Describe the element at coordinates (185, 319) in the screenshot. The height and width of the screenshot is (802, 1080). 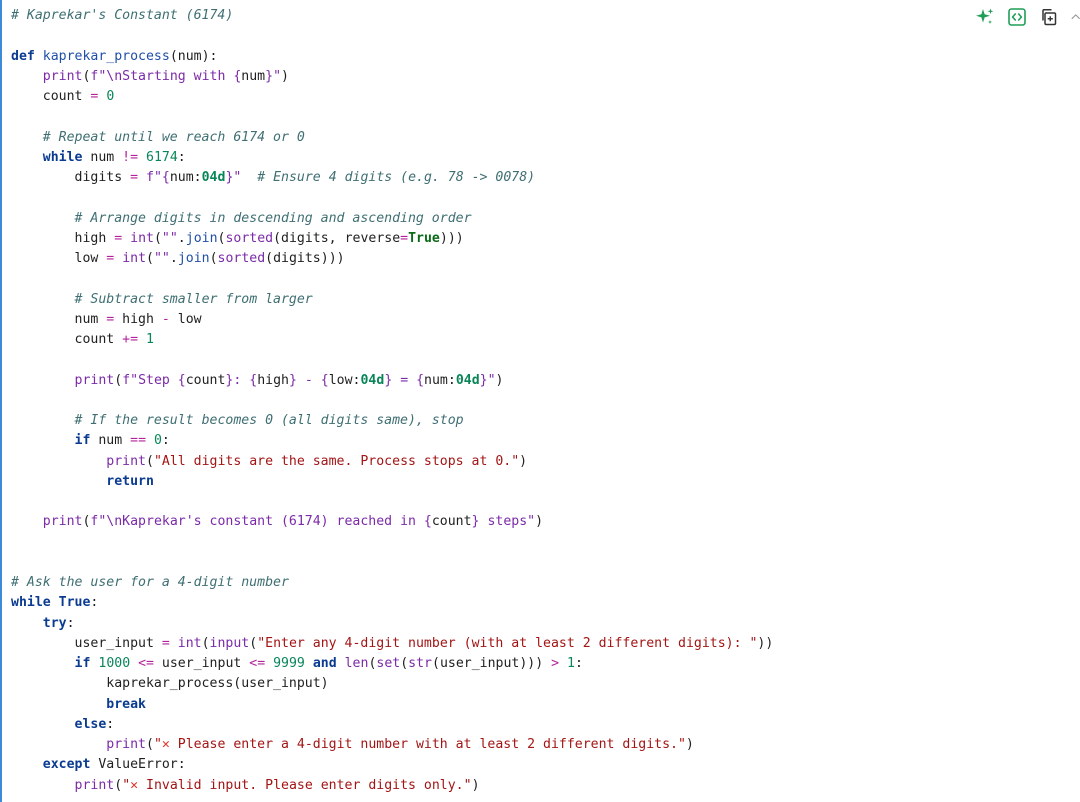
I see `code-token: low` at that location.